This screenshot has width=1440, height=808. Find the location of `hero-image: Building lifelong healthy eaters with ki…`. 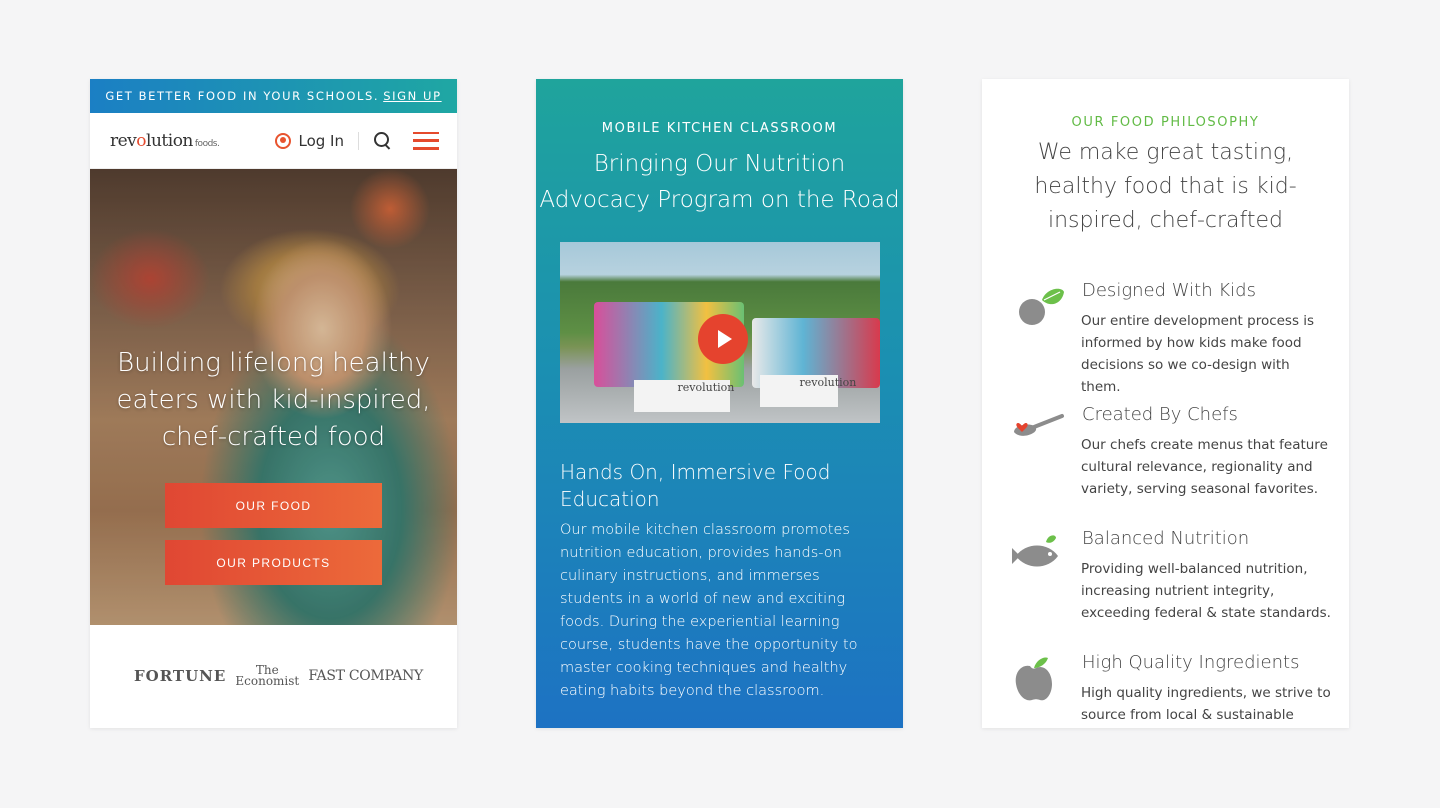

hero-image: Building lifelong healthy eaters with ki… is located at coordinates (273, 397).